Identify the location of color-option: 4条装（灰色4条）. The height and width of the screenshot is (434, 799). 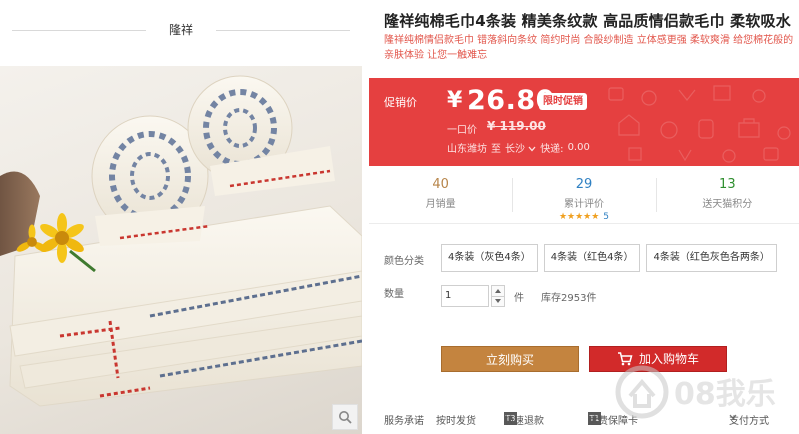
(489, 258).